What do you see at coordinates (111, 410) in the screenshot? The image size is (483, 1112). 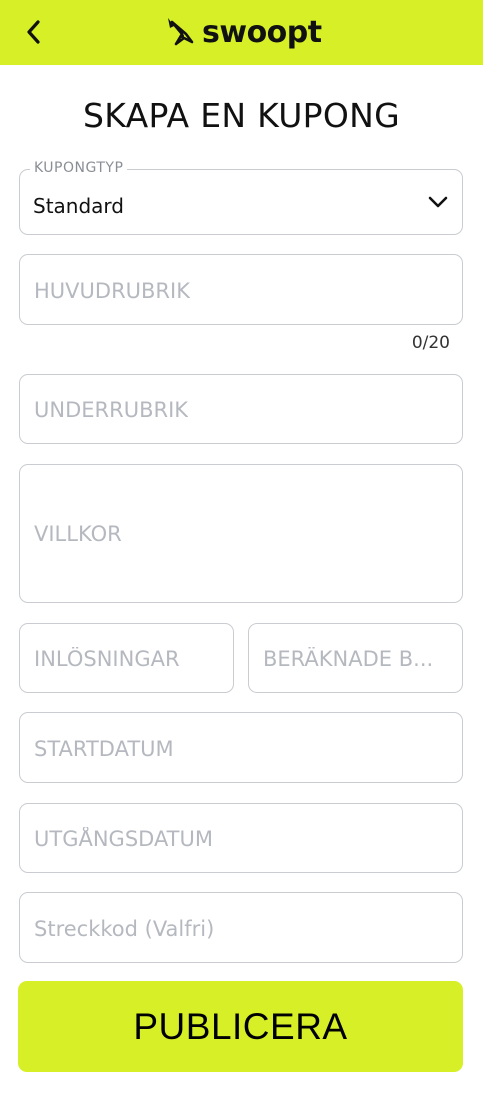 I see `subheadline-placeholder: UNDERRUBRIK` at bounding box center [111, 410].